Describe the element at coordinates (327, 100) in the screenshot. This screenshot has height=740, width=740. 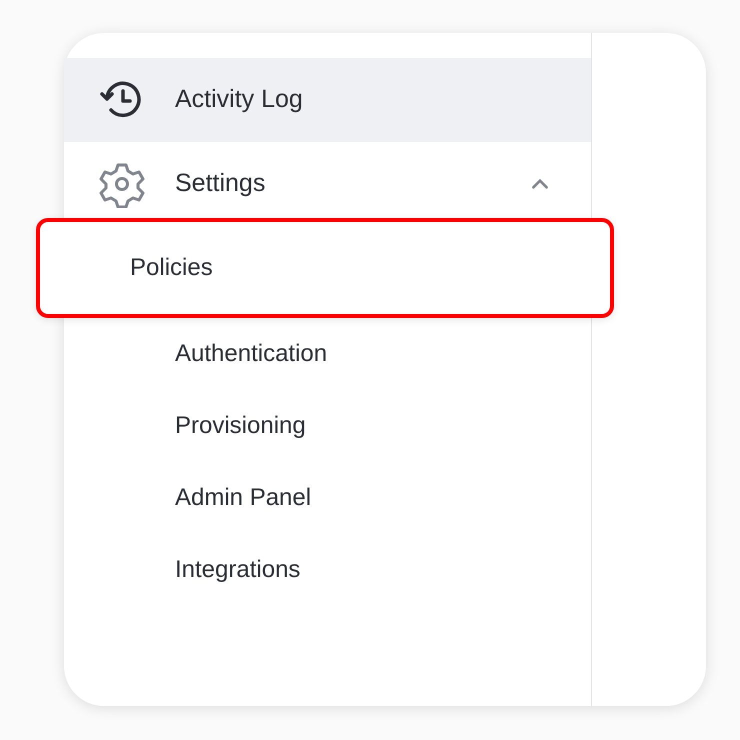
I see `sidebar-item: Activity Log` at that location.